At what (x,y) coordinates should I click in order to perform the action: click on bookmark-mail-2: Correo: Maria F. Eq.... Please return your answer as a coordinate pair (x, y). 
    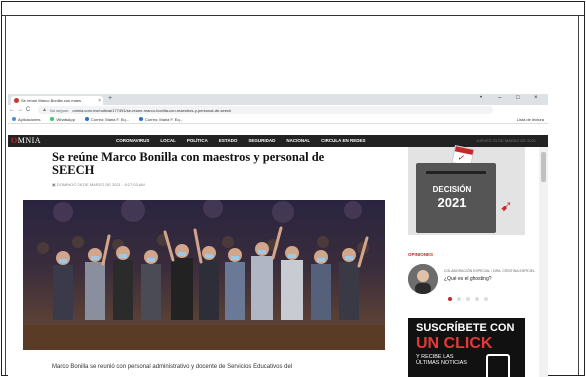
    Looking at the image, I should click on (160, 119).